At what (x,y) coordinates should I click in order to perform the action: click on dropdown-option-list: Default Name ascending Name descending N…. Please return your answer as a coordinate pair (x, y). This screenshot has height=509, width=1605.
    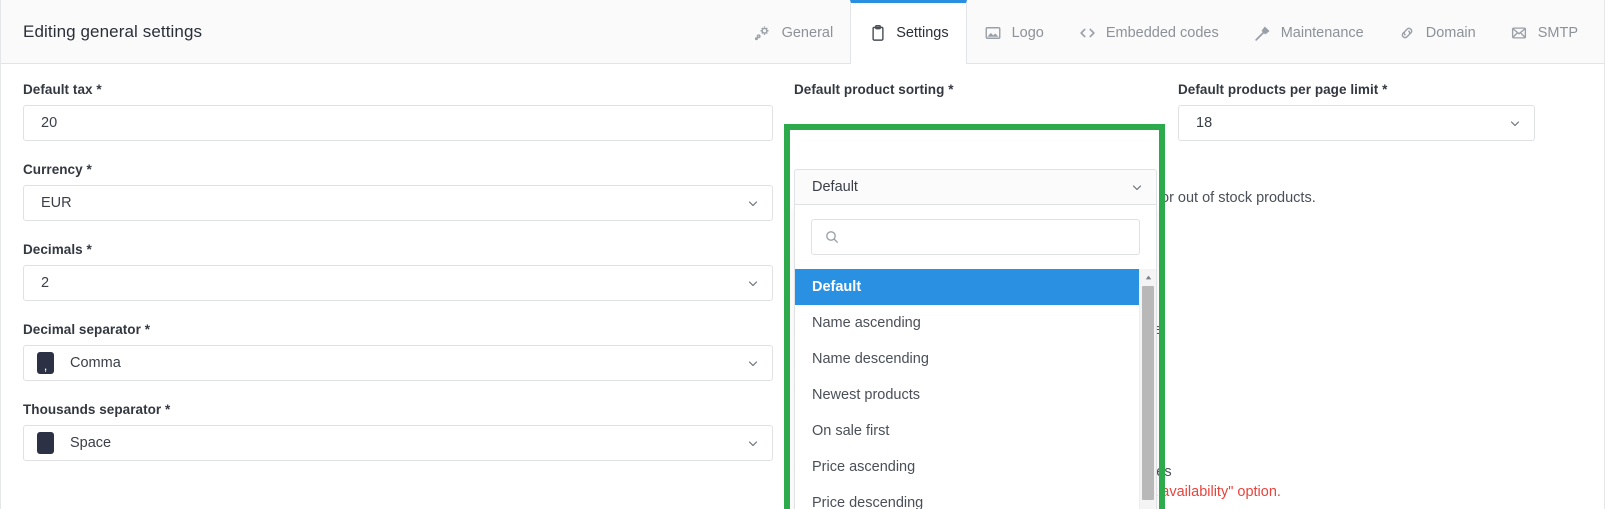
    Looking at the image, I should click on (967, 389).